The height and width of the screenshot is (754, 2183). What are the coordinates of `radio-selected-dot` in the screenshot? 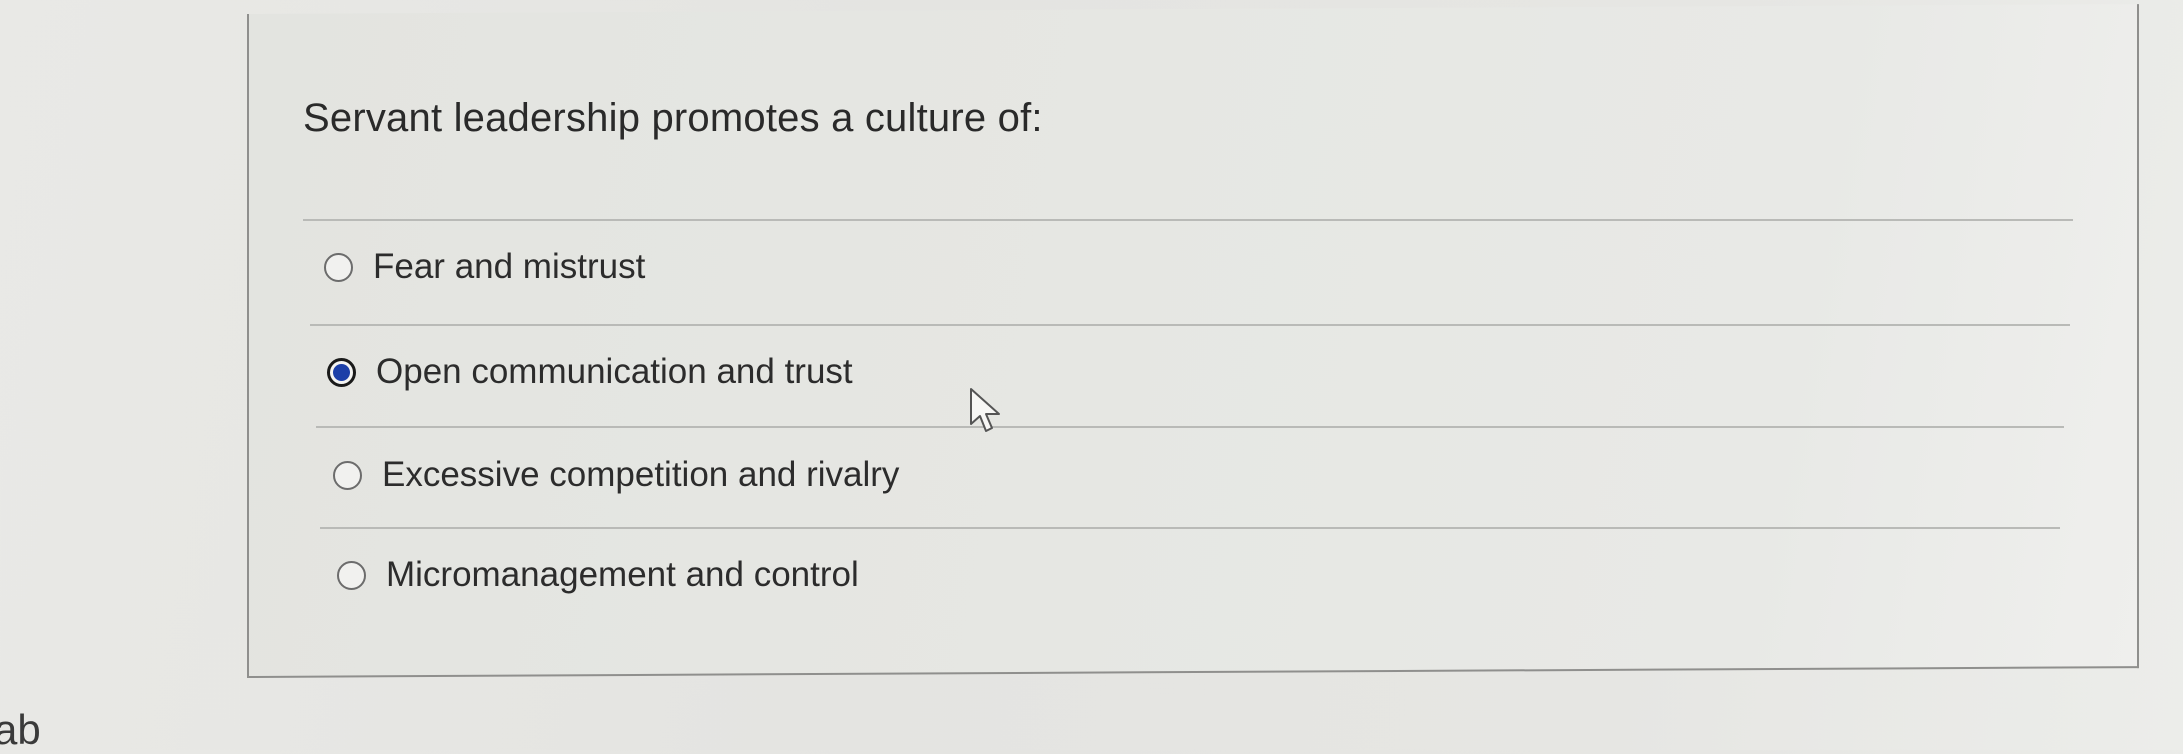 It's located at (341, 372).